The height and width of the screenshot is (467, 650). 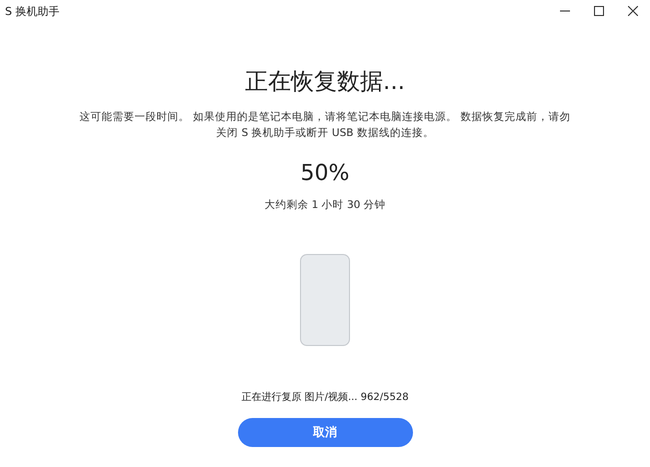 I want to click on description: 这可能需要一段时间。 如果使用的是笔记本电脑，请将笔记本电脑连接电源。 数据恢复完成前，请勿关闭 S 换机助手或断开 USB 数据线的连接。, so click(x=325, y=125).